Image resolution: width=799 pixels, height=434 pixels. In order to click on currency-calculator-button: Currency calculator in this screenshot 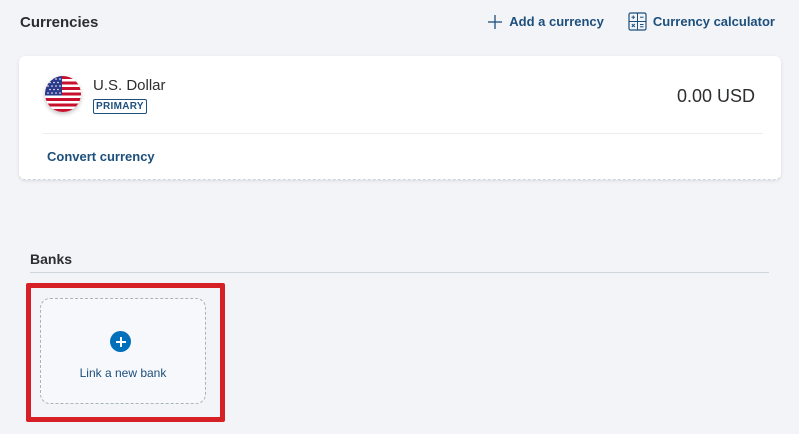, I will do `click(701, 21)`.